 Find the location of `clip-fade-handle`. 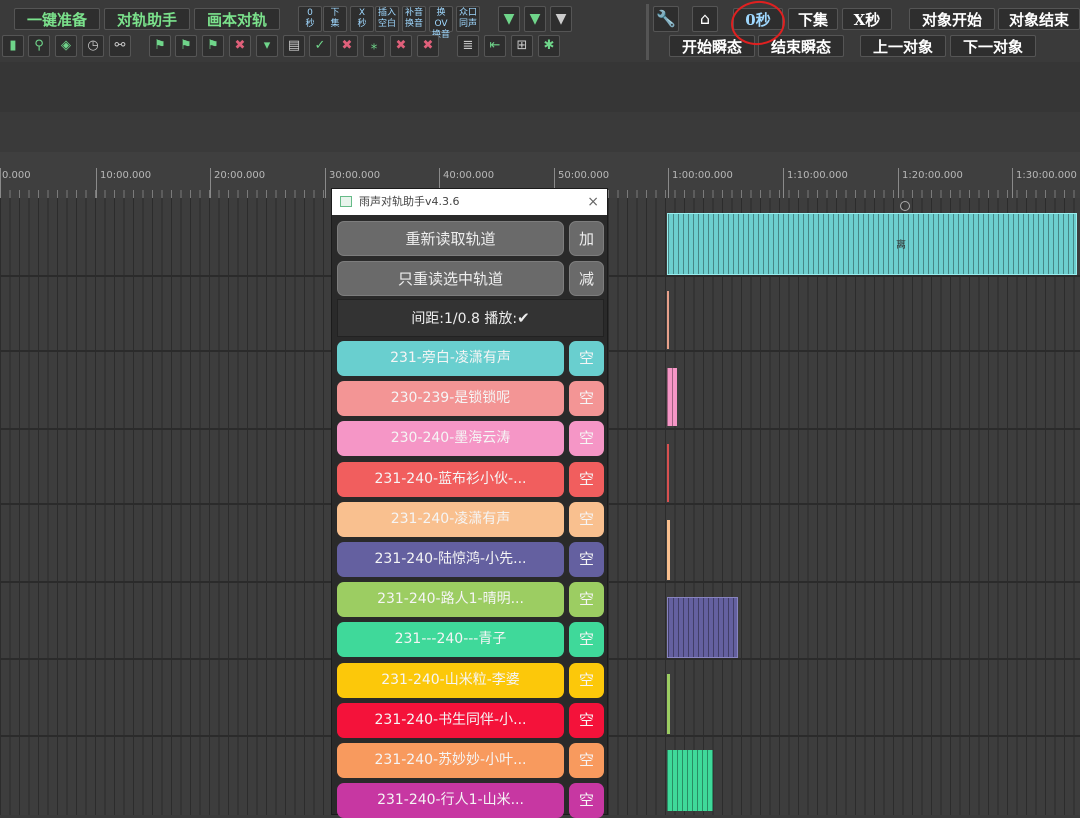

clip-fade-handle is located at coordinates (905, 206).